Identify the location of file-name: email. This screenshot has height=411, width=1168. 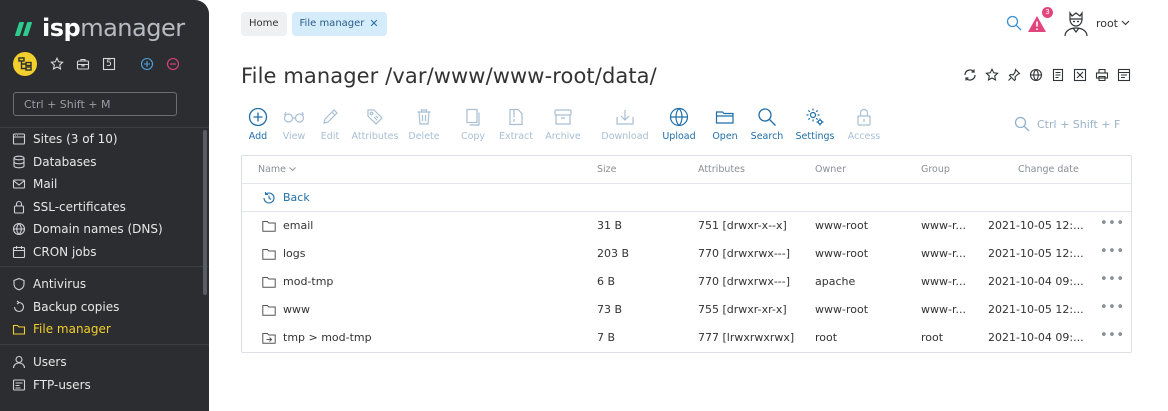
(298, 226).